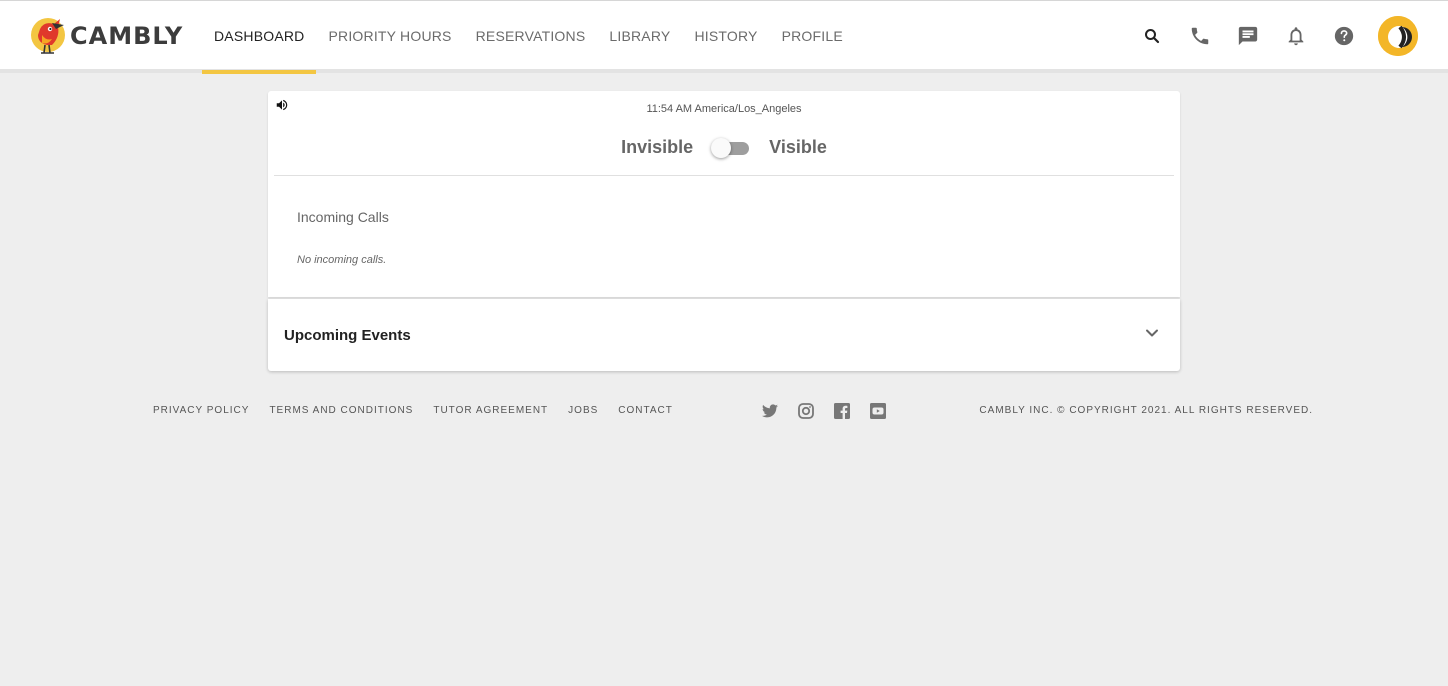 The height and width of the screenshot is (686, 1448). What do you see at coordinates (583, 410) in the screenshot?
I see `jobs-link: JOBS` at bounding box center [583, 410].